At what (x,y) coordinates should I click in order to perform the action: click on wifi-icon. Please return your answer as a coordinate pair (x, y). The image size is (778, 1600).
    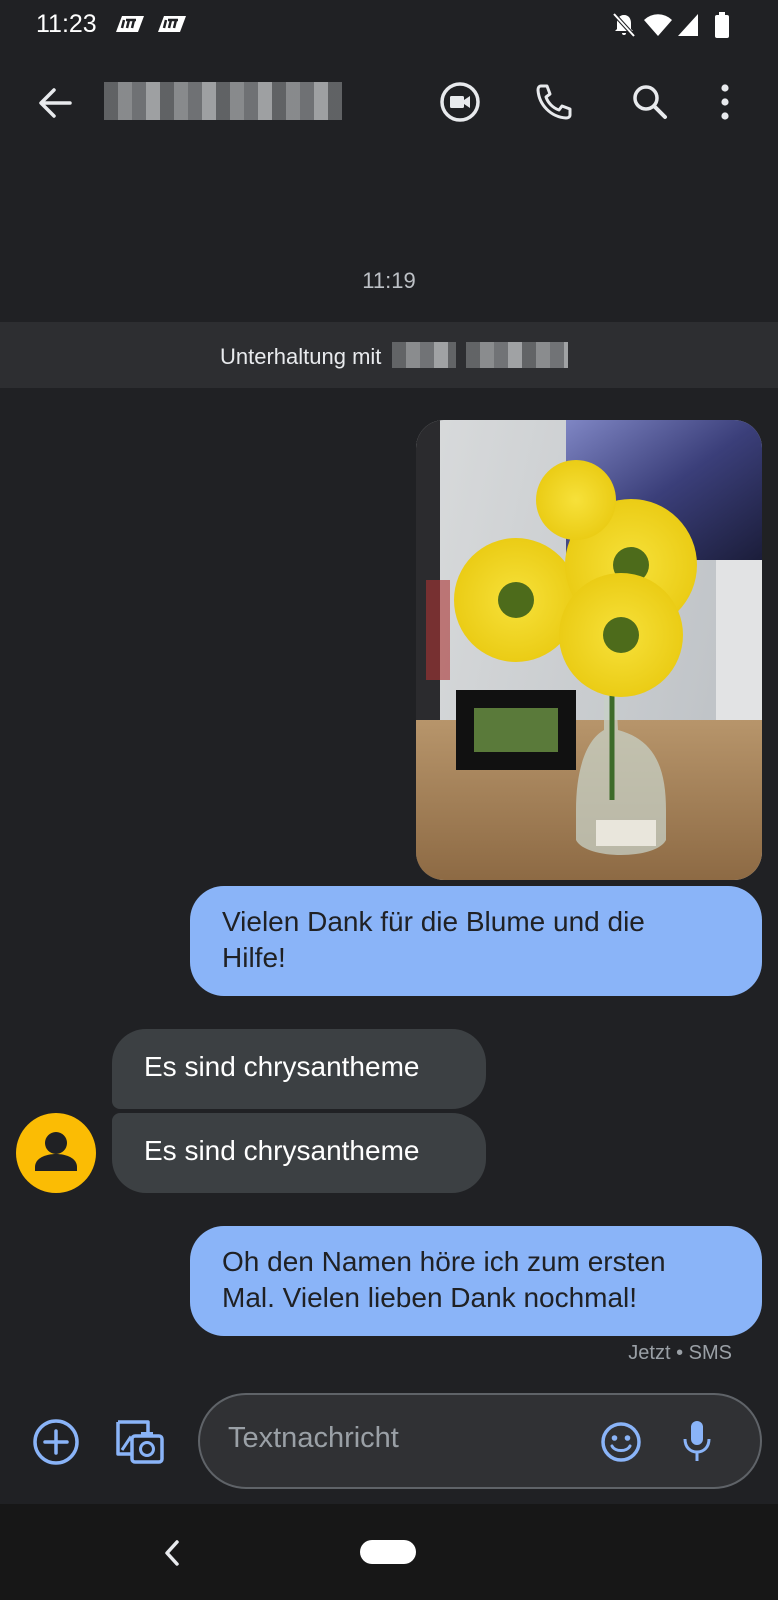
    Looking at the image, I should click on (658, 25).